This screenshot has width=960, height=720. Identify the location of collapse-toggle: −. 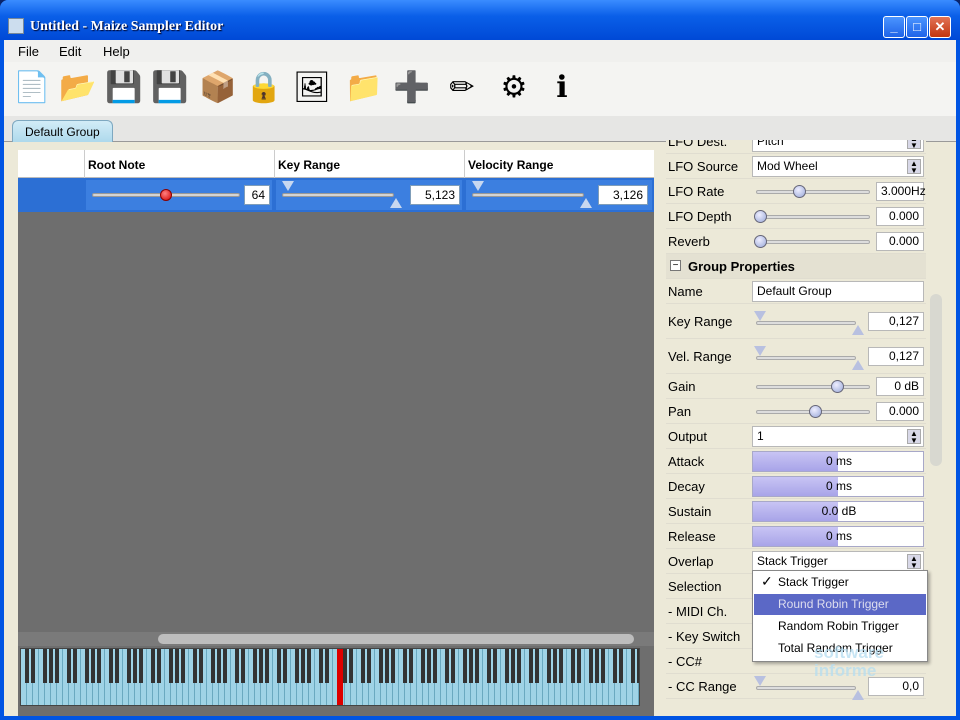
(675, 265).